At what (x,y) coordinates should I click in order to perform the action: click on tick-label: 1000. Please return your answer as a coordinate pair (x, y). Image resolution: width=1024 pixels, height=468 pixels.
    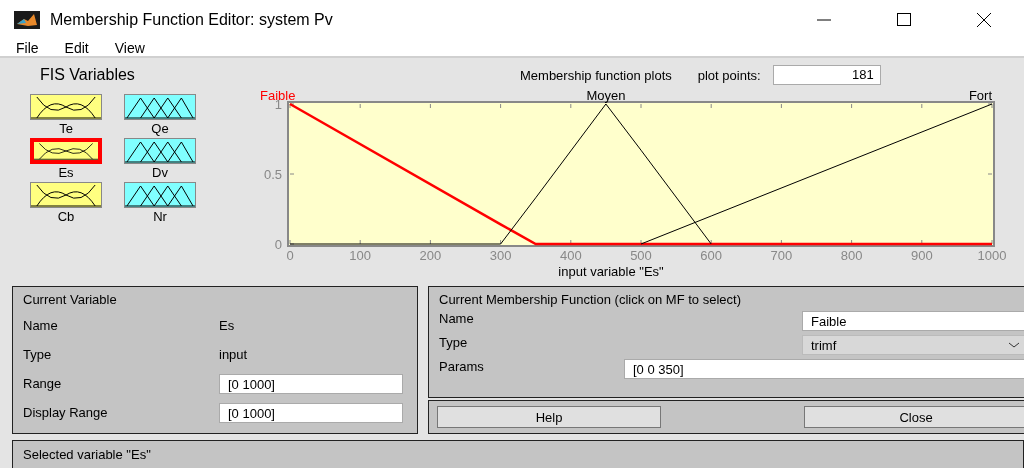
    Looking at the image, I should click on (992, 255).